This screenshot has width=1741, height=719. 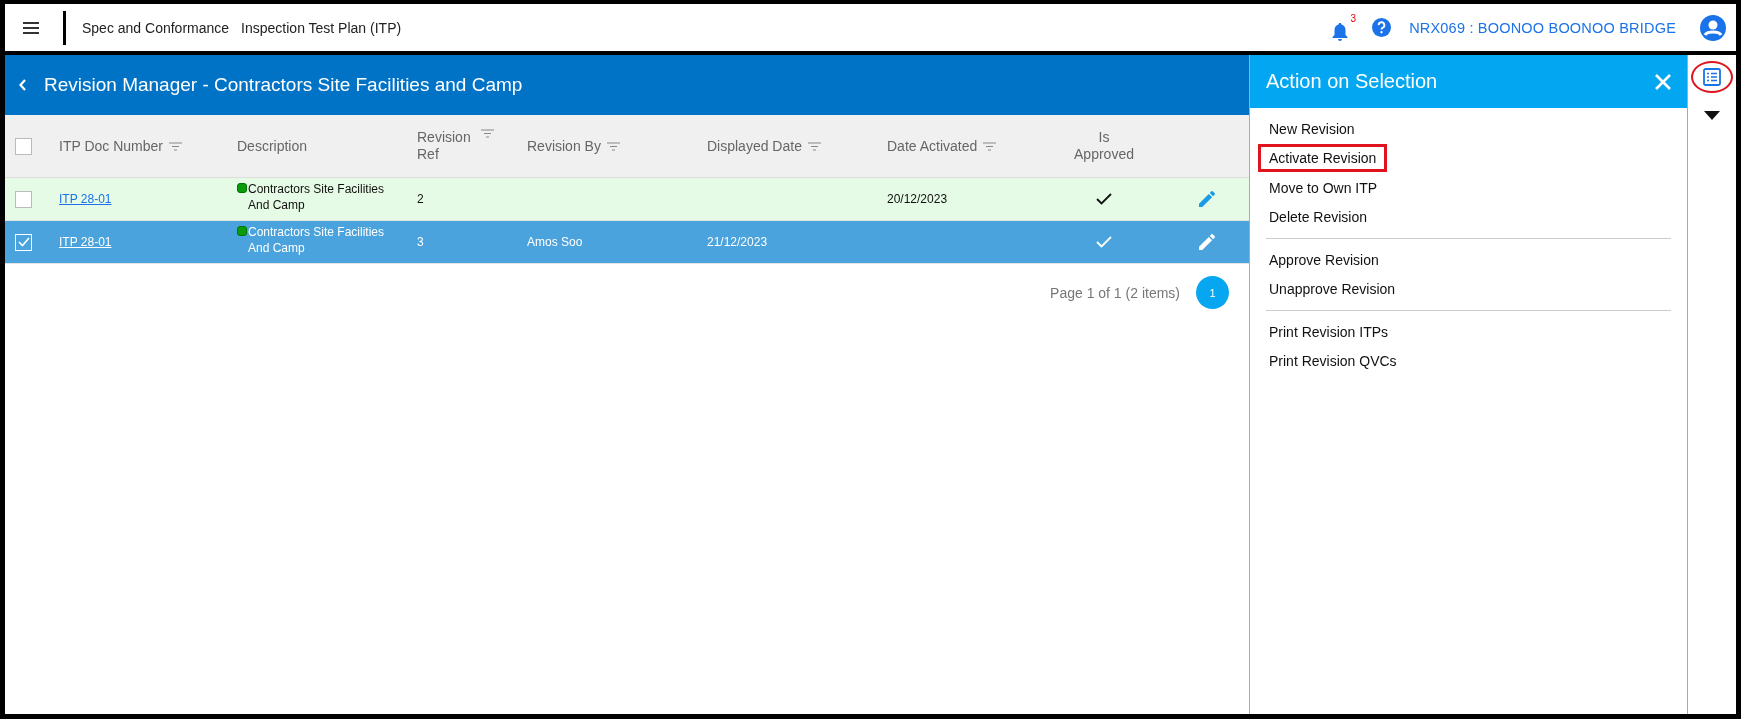 What do you see at coordinates (111, 146) in the screenshot?
I see `column-header: ITP Doc Number` at bounding box center [111, 146].